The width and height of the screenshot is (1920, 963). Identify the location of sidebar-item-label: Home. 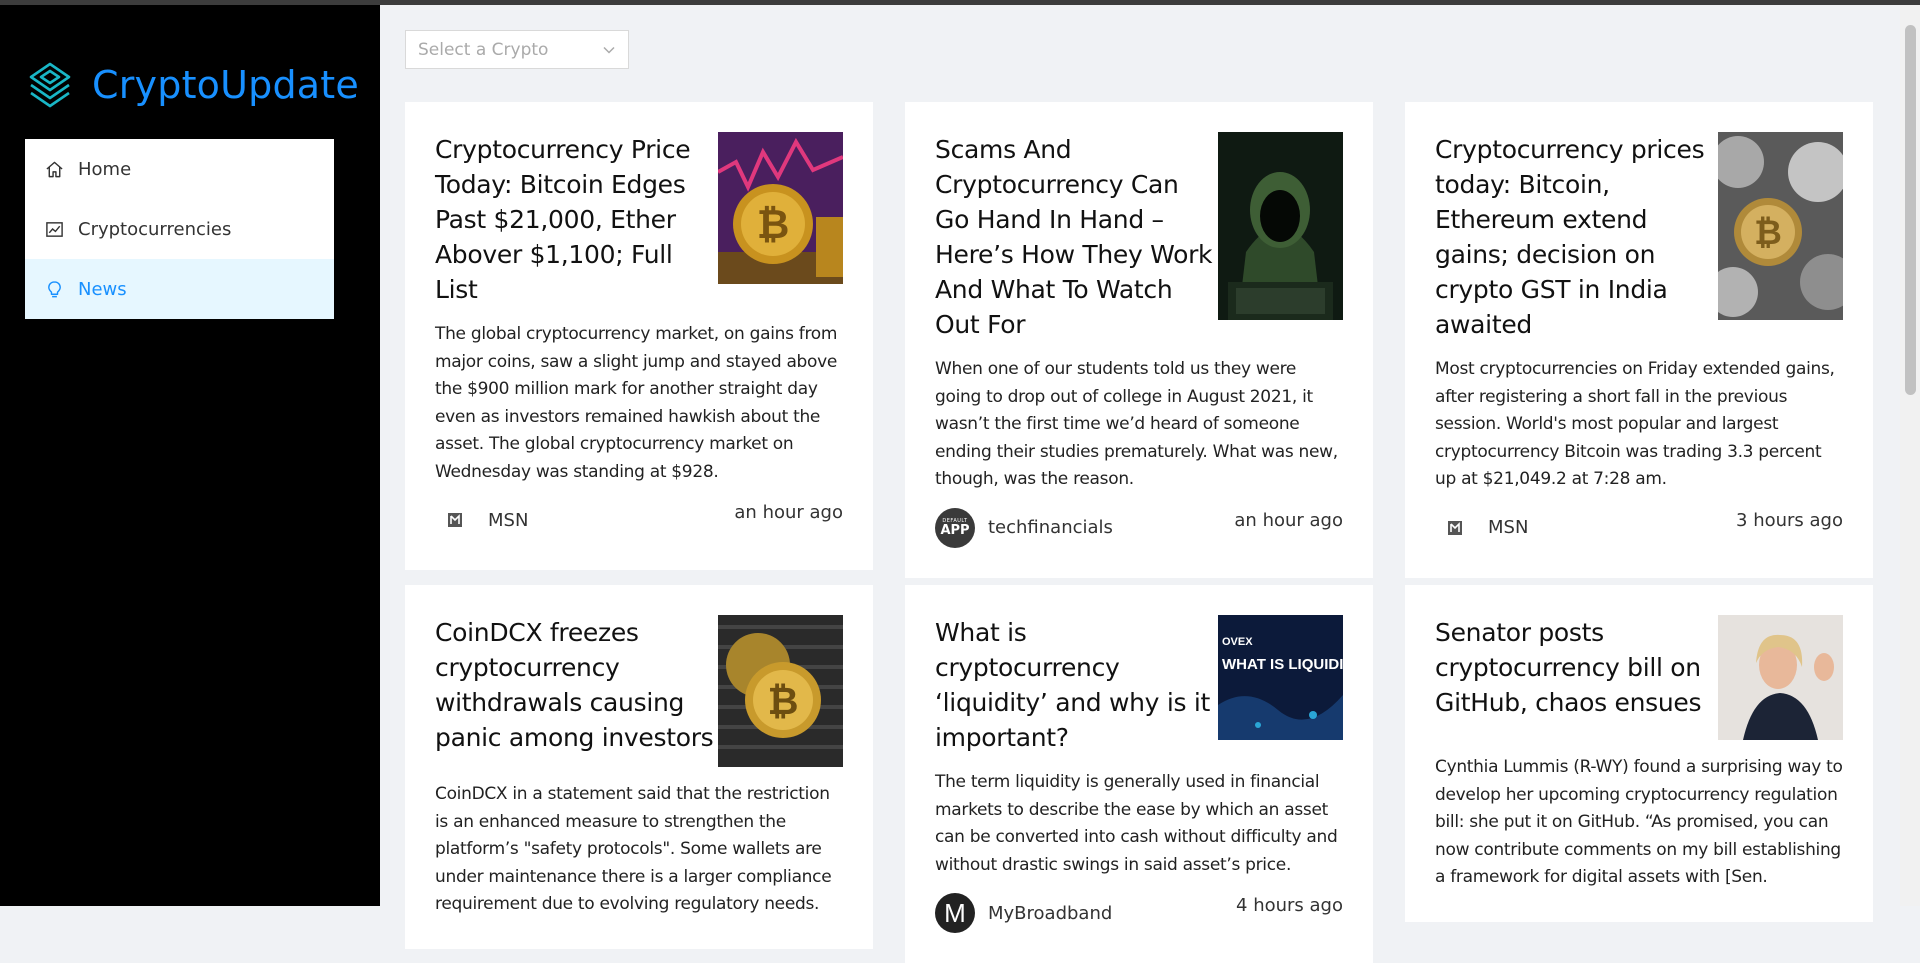
(105, 169).